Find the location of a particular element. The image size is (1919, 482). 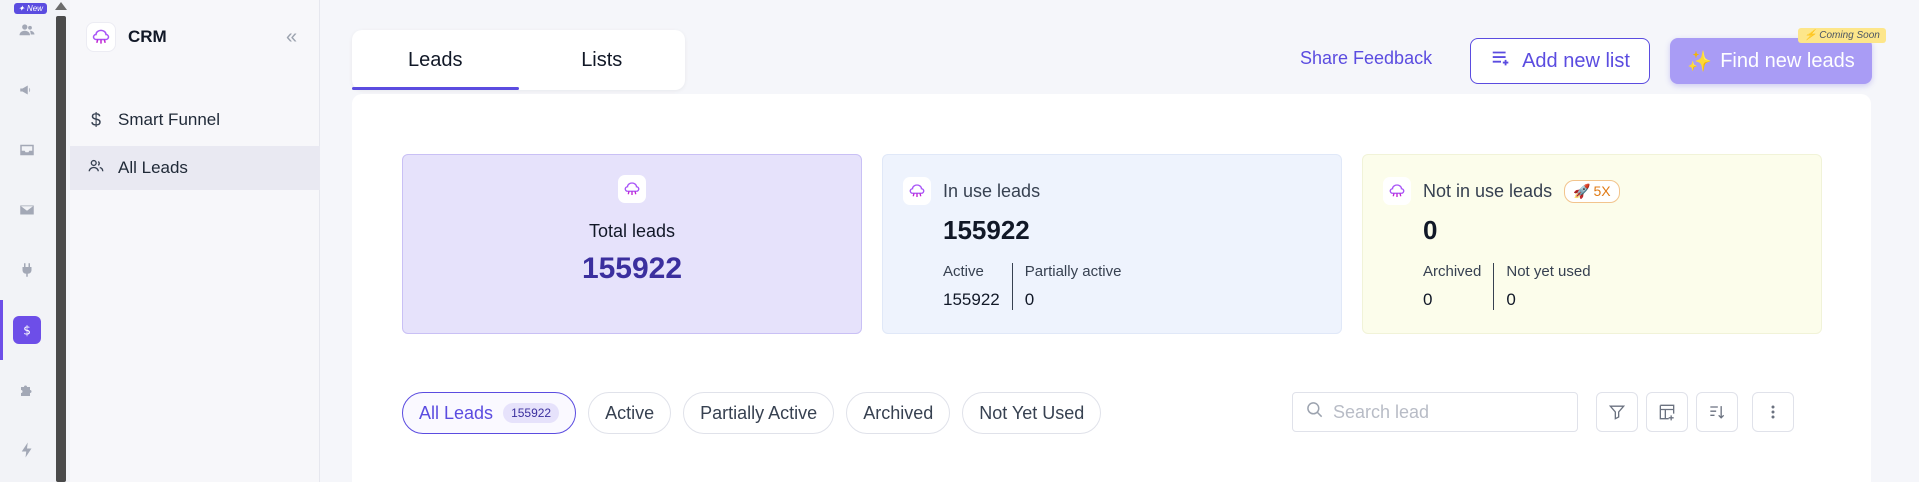

filter-icon is located at coordinates (1617, 412).